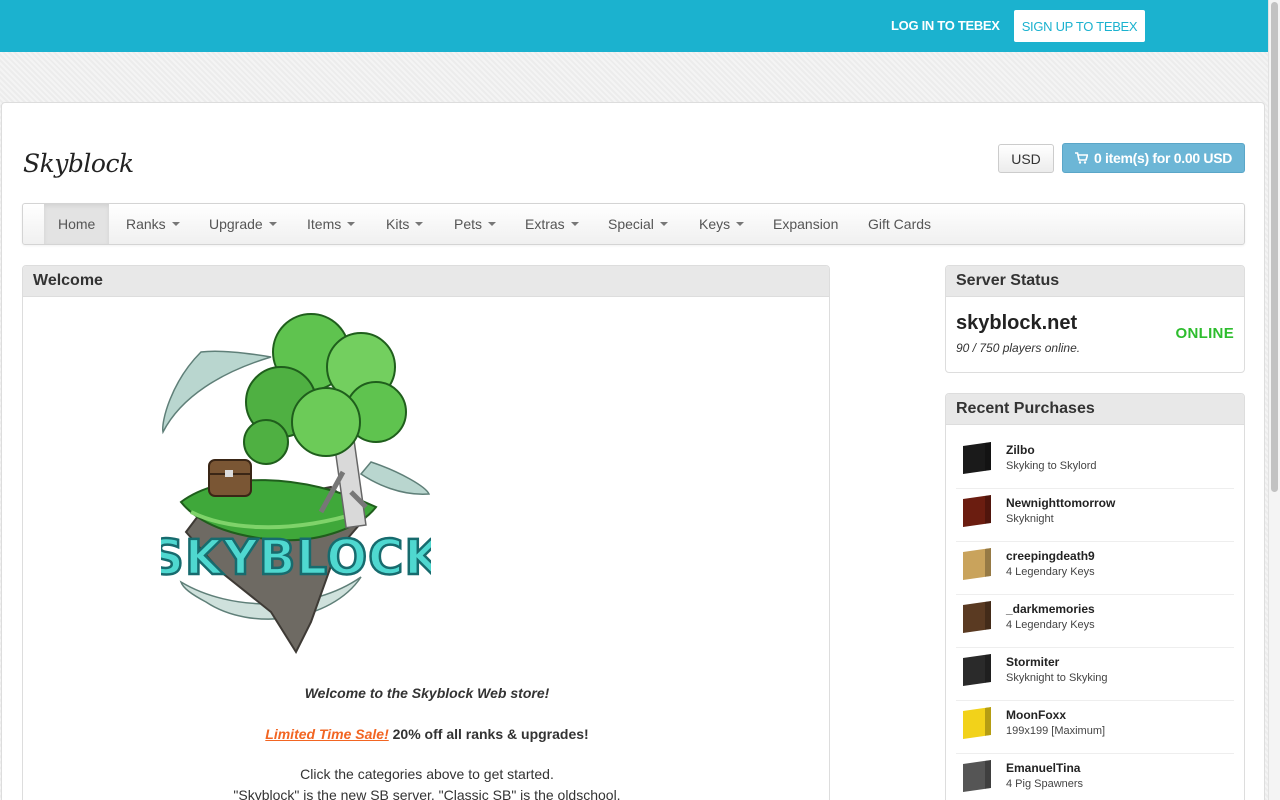 The image size is (1280, 800). I want to click on nav-expansion: Expansion, so click(805, 224).